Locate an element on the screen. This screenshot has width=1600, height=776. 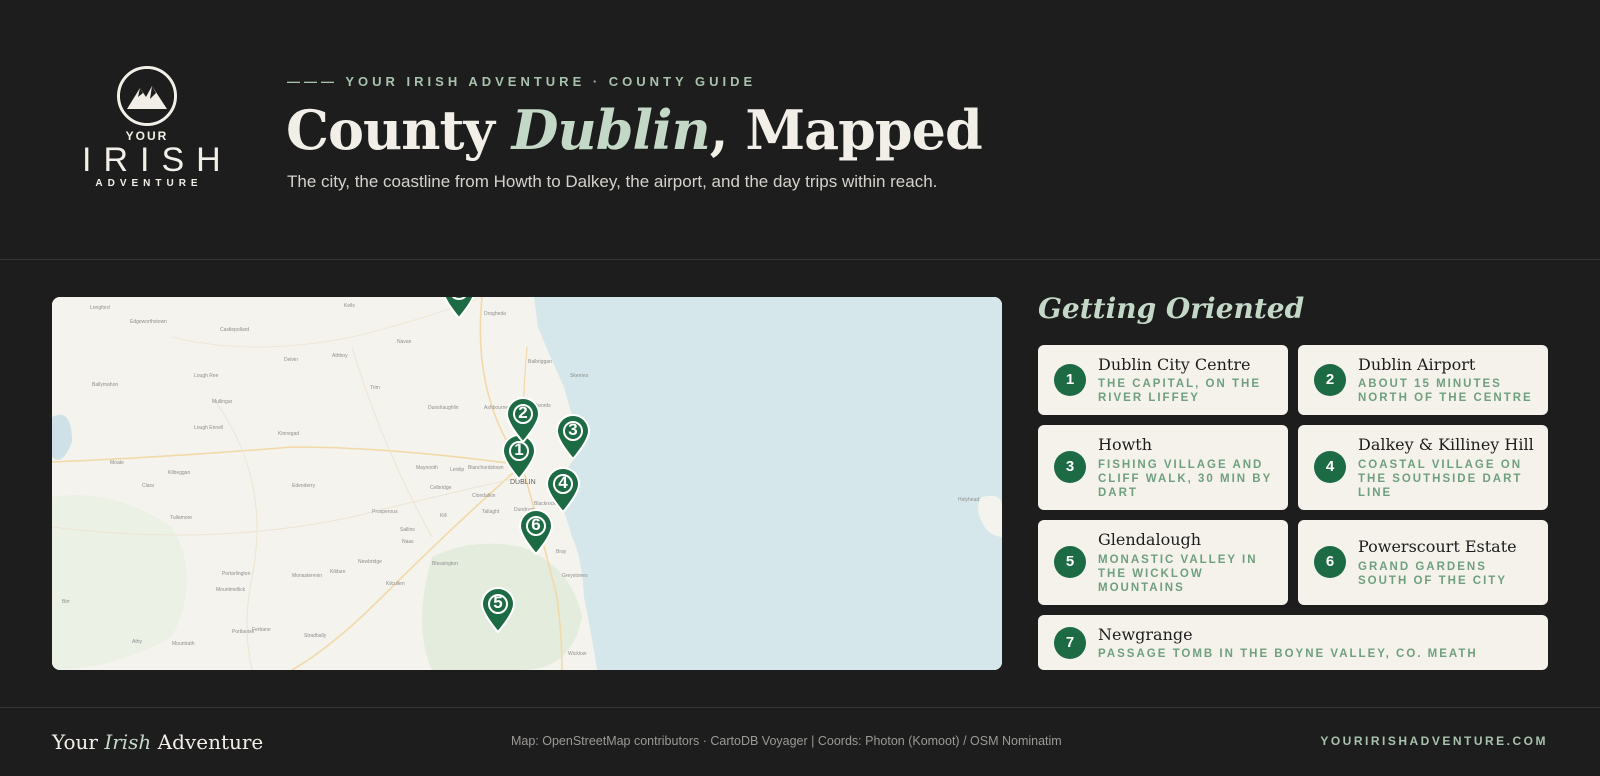
map-pin-6: 6 is located at coordinates (536, 532).